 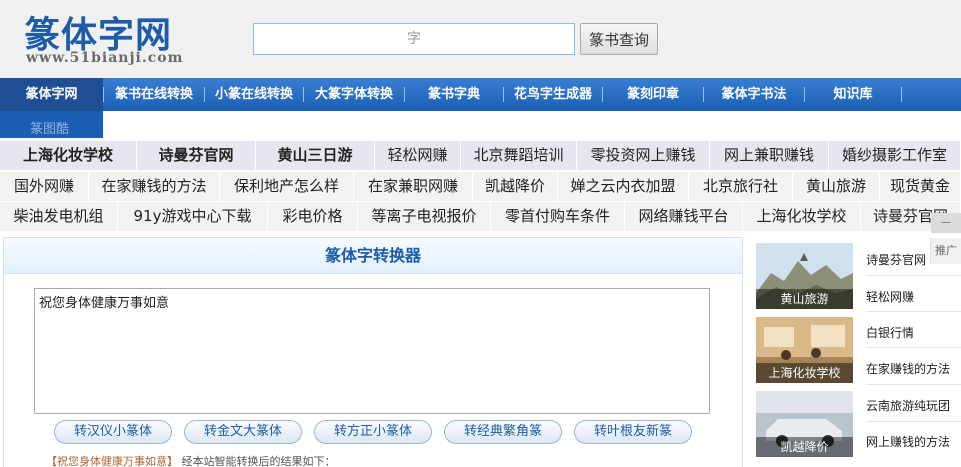 What do you see at coordinates (836, 186) in the screenshot?
I see `link-item: 黄山旅游` at bounding box center [836, 186].